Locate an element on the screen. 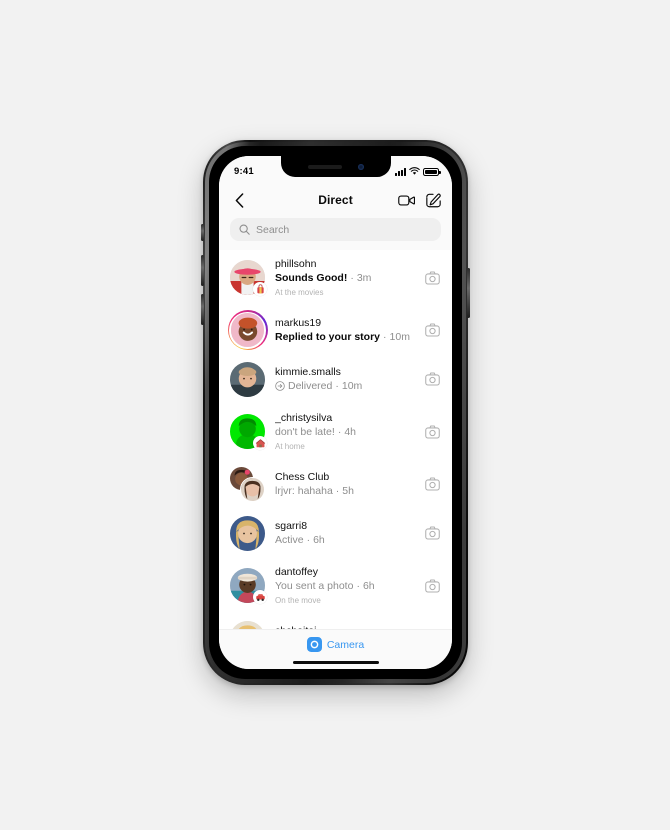  conversation-username: dantoffey is located at coordinates (297, 571).